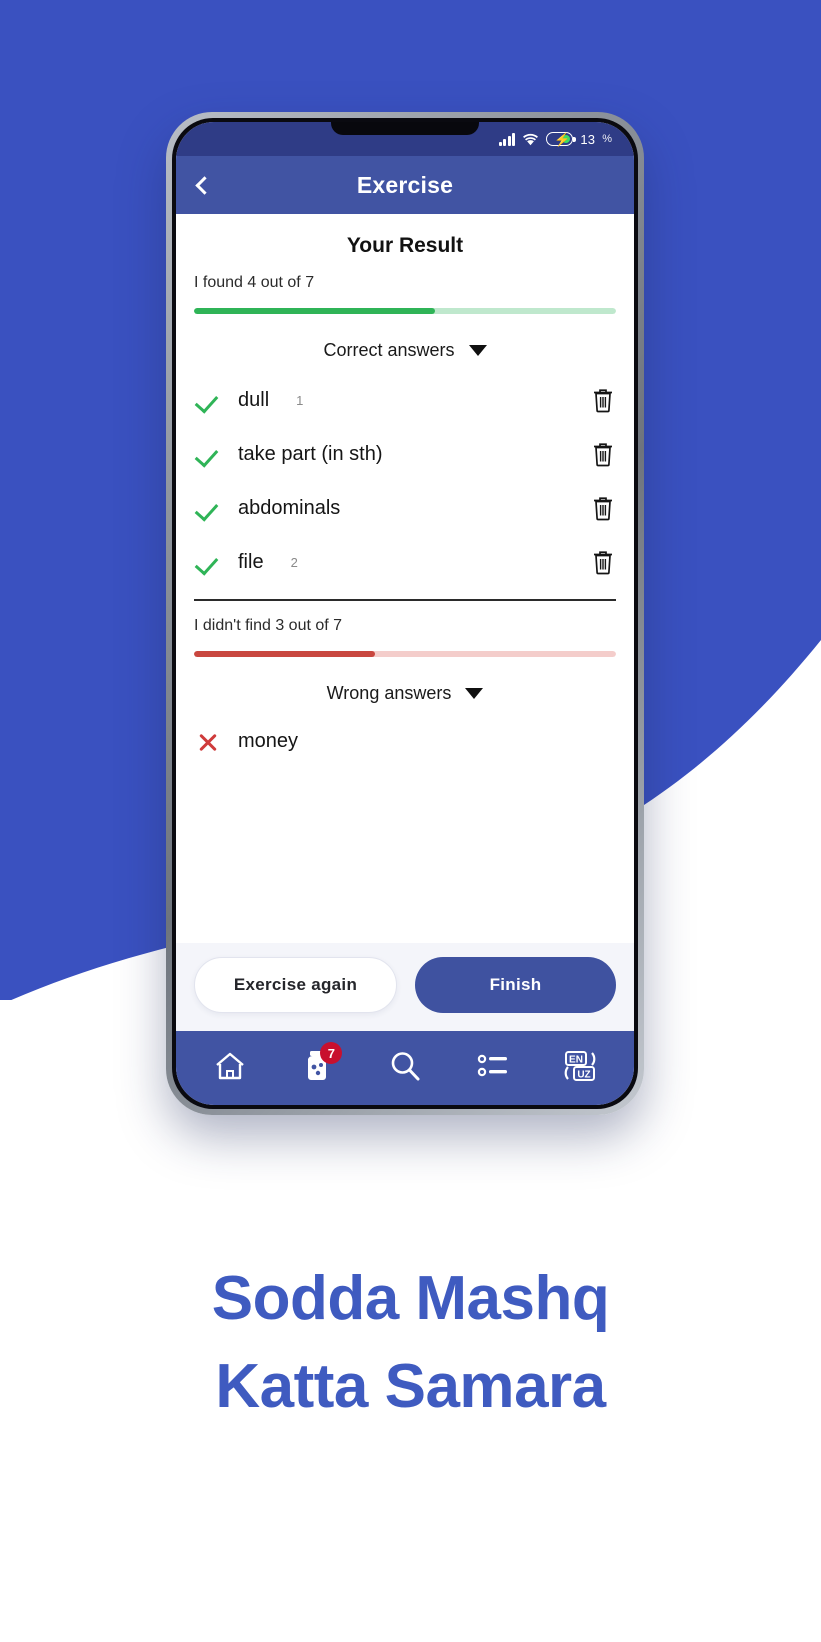 The image size is (821, 1642). What do you see at coordinates (561, 139) in the screenshot?
I see `battery-charging-icon: ⚡` at bounding box center [561, 139].